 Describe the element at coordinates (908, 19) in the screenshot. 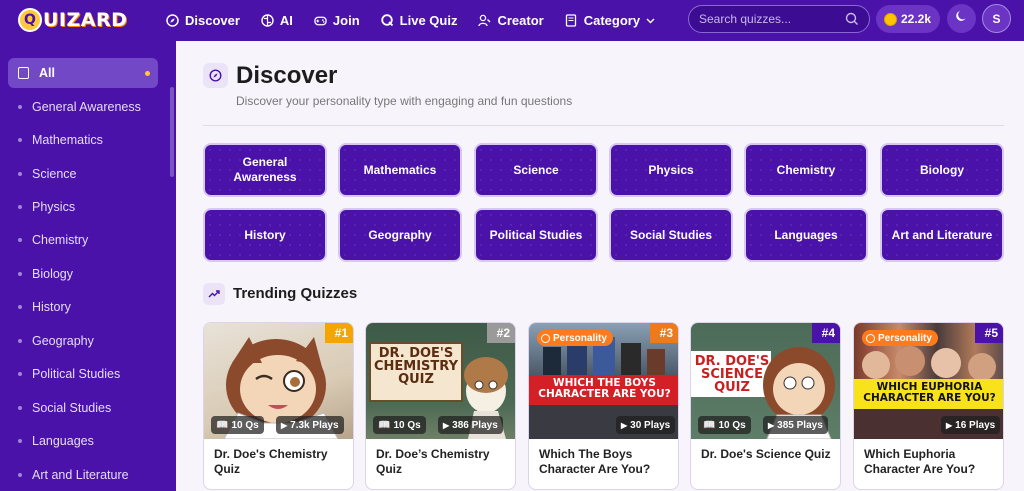

I see `coin-balance: 22.2k` at that location.